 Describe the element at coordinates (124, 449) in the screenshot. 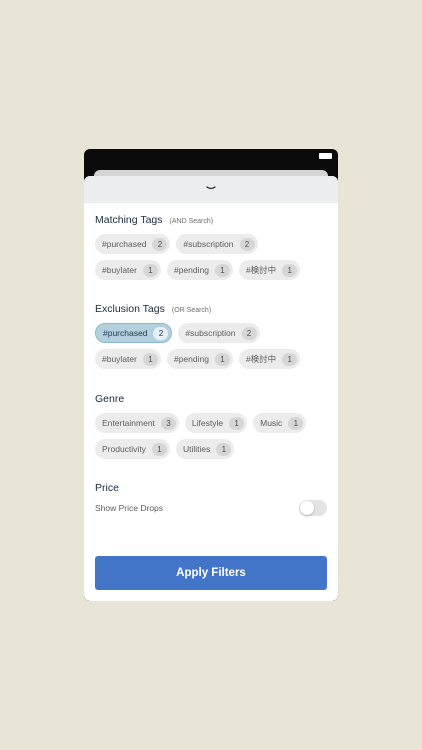

I see `chip-label: Productivity` at that location.